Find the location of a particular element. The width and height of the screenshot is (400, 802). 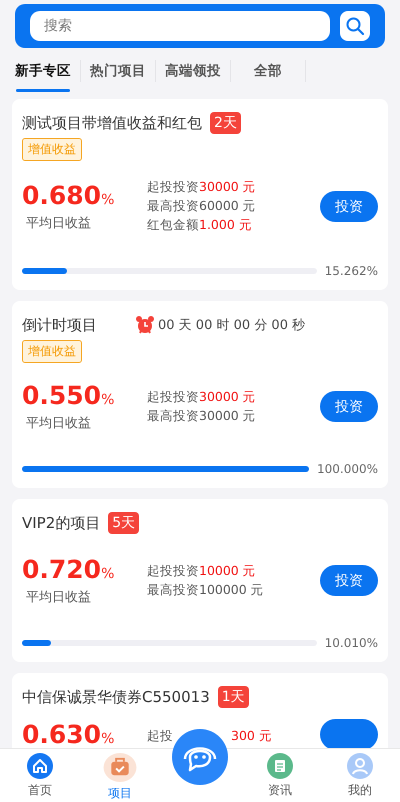

investment-amount: 300 元 is located at coordinates (251, 735).